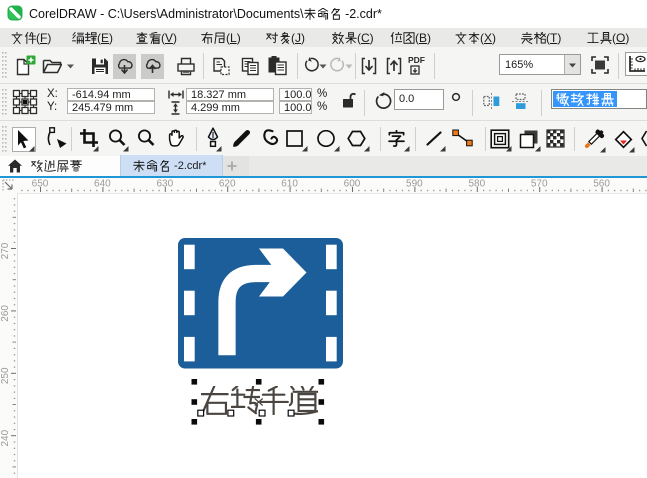 The height and width of the screenshot is (478, 647). Describe the element at coordinates (352, 184) in the screenshot. I see `svg-text: 600` at that location.